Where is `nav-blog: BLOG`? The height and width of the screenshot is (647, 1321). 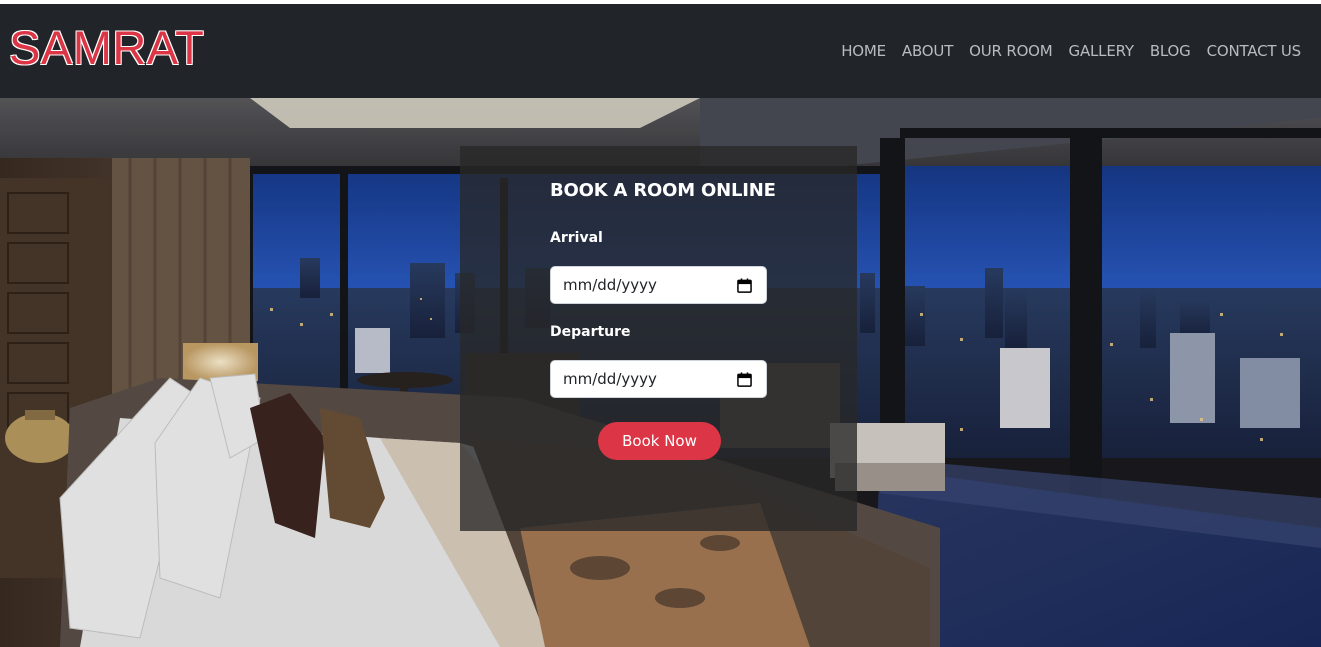
nav-blog: BLOG is located at coordinates (1170, 51).